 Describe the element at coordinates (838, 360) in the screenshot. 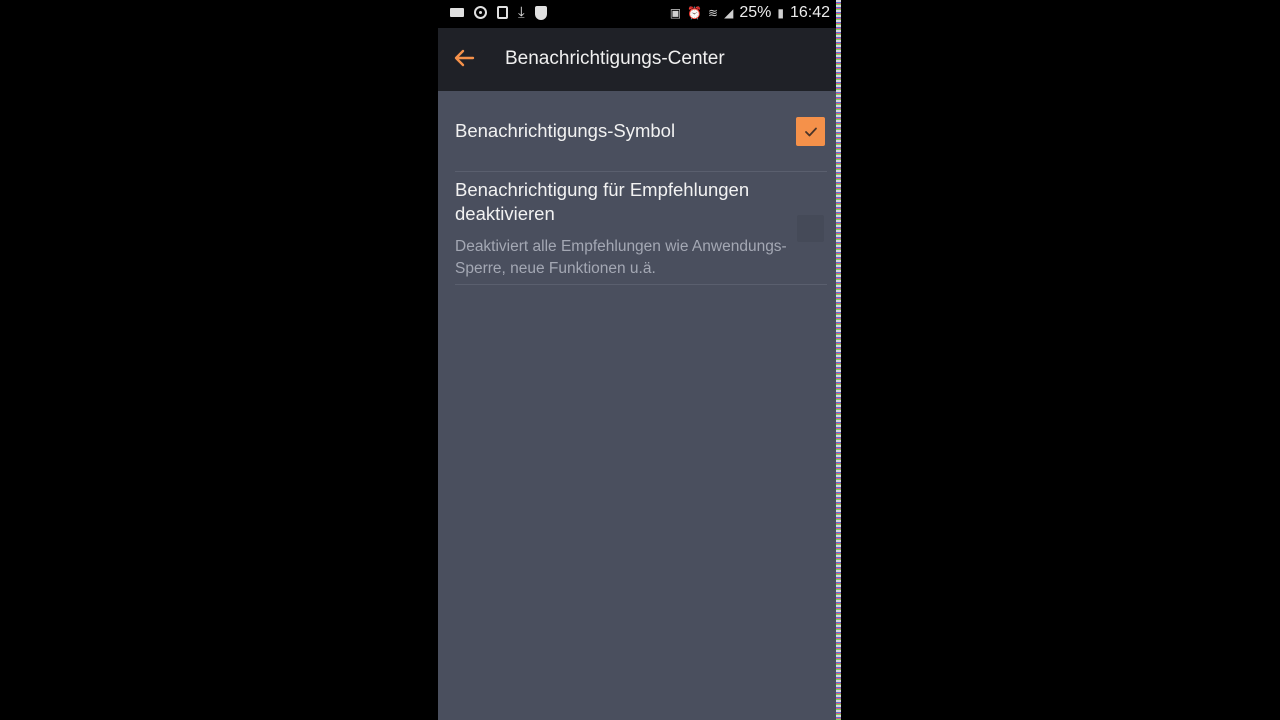

I see `screen-edge-artifact` at that location.